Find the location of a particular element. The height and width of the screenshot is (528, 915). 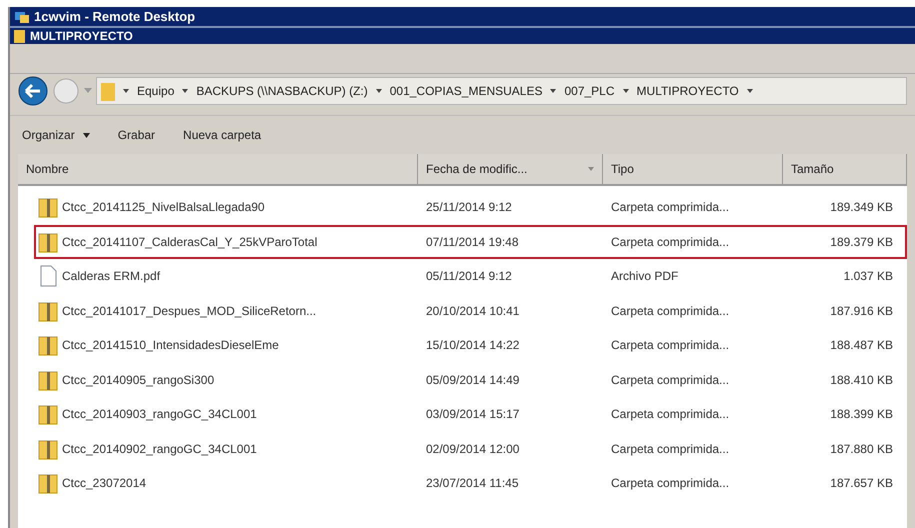

remote-desktop-icon is located at coordinates (22, 17).